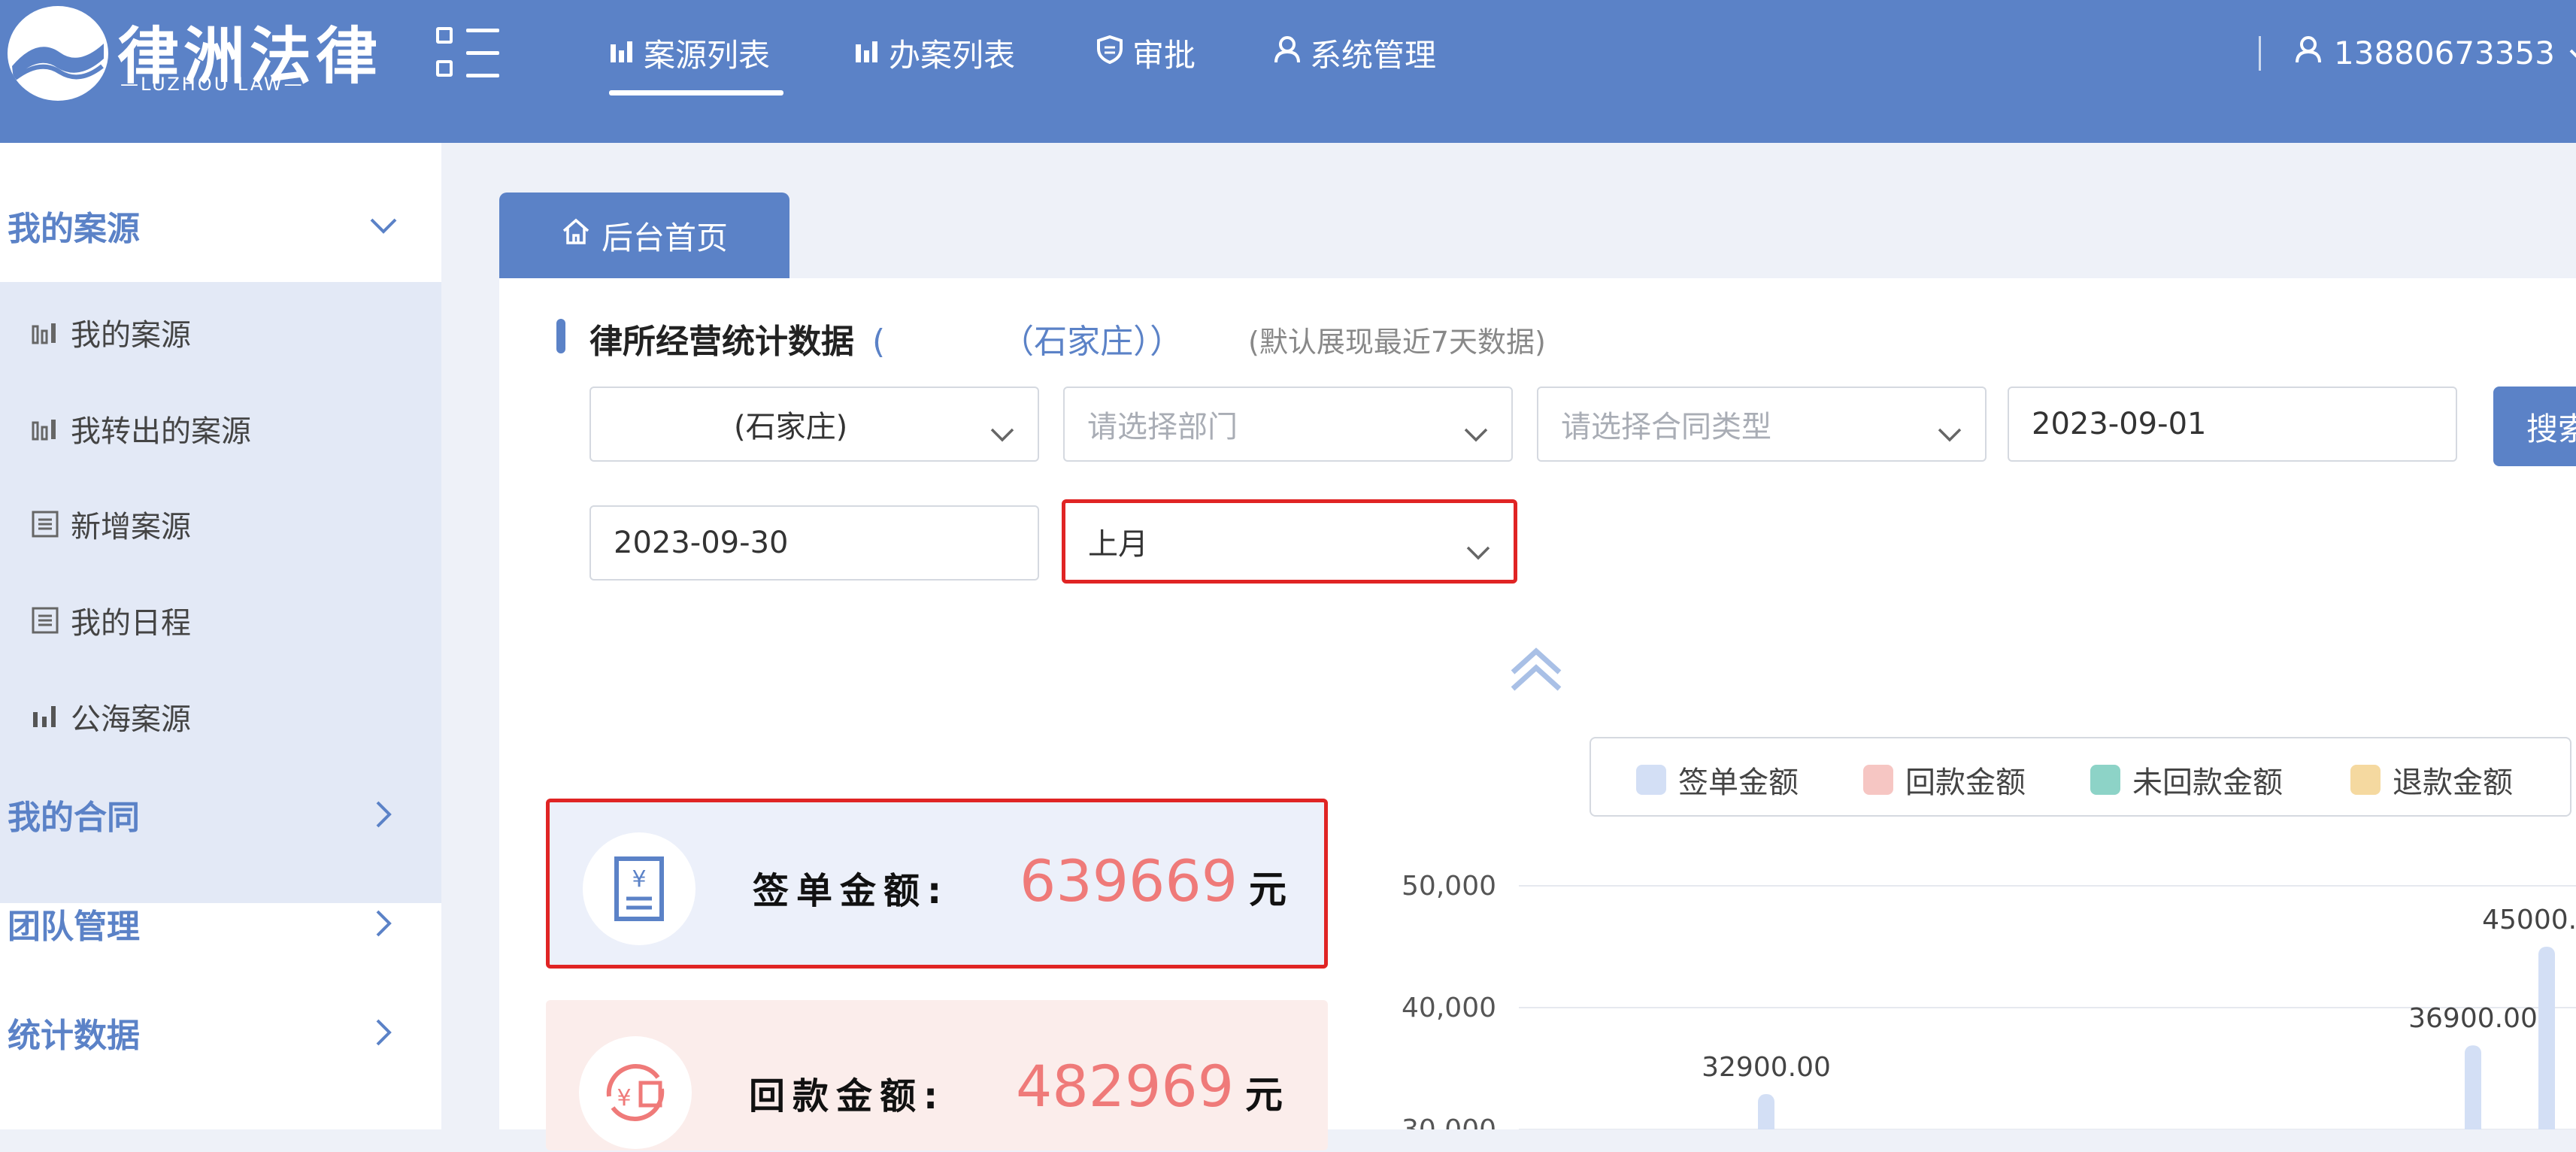 The image size is (2576, 1152). What do you see at coordinates (1666, 427) in the screenshot?
I see `contract-type-select-placeholder: 请选择合同类型` at bounding box center [1666, 427].